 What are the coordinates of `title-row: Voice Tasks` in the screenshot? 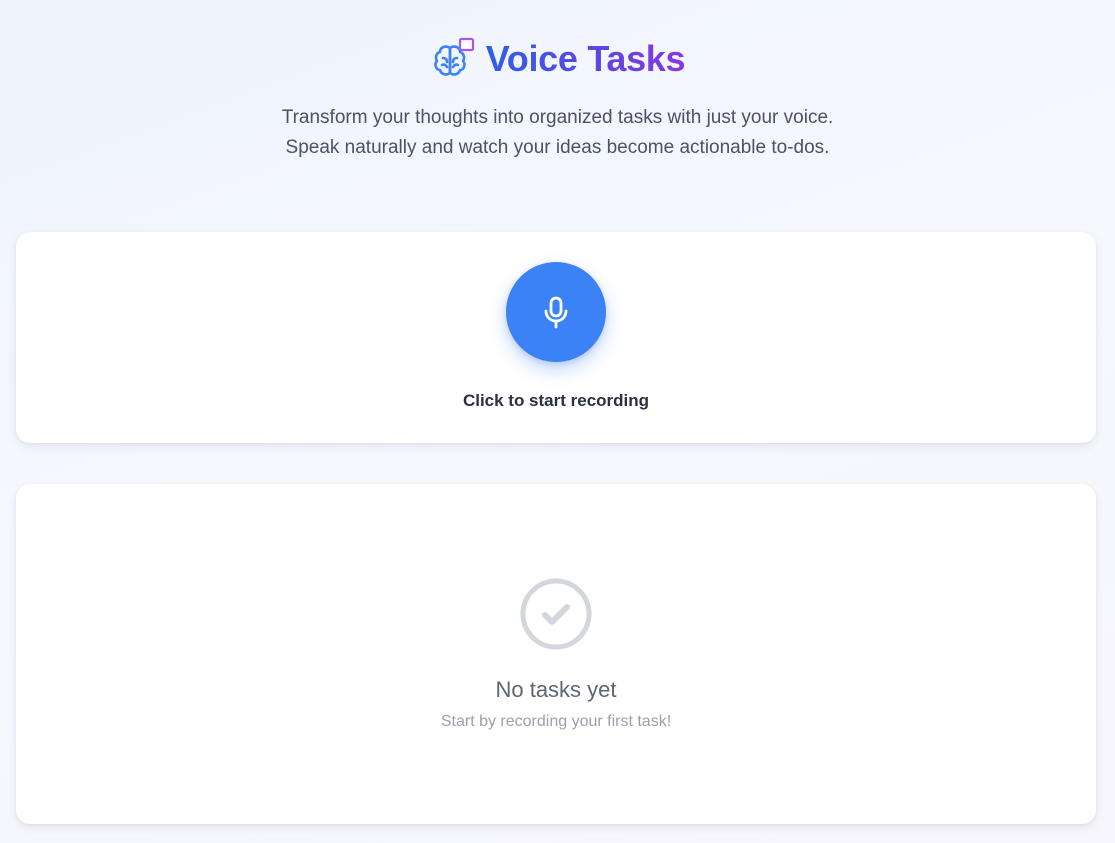 It's located at (557, 59).